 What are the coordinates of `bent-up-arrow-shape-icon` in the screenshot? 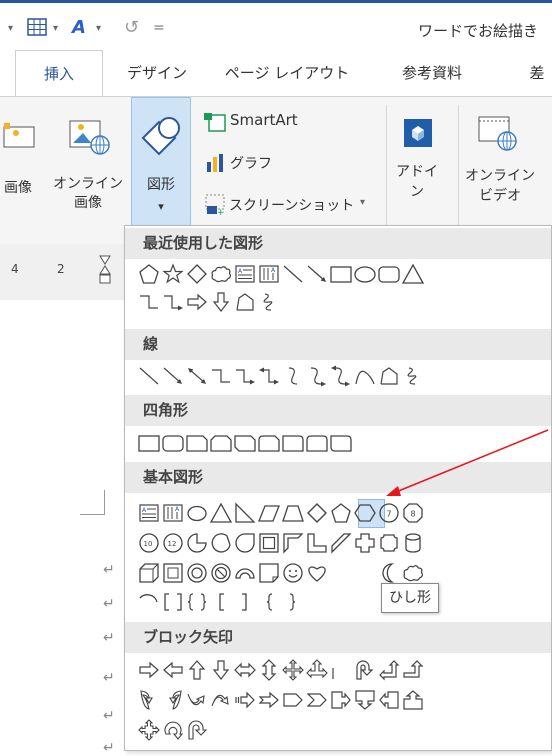 It's located at (413, 670).